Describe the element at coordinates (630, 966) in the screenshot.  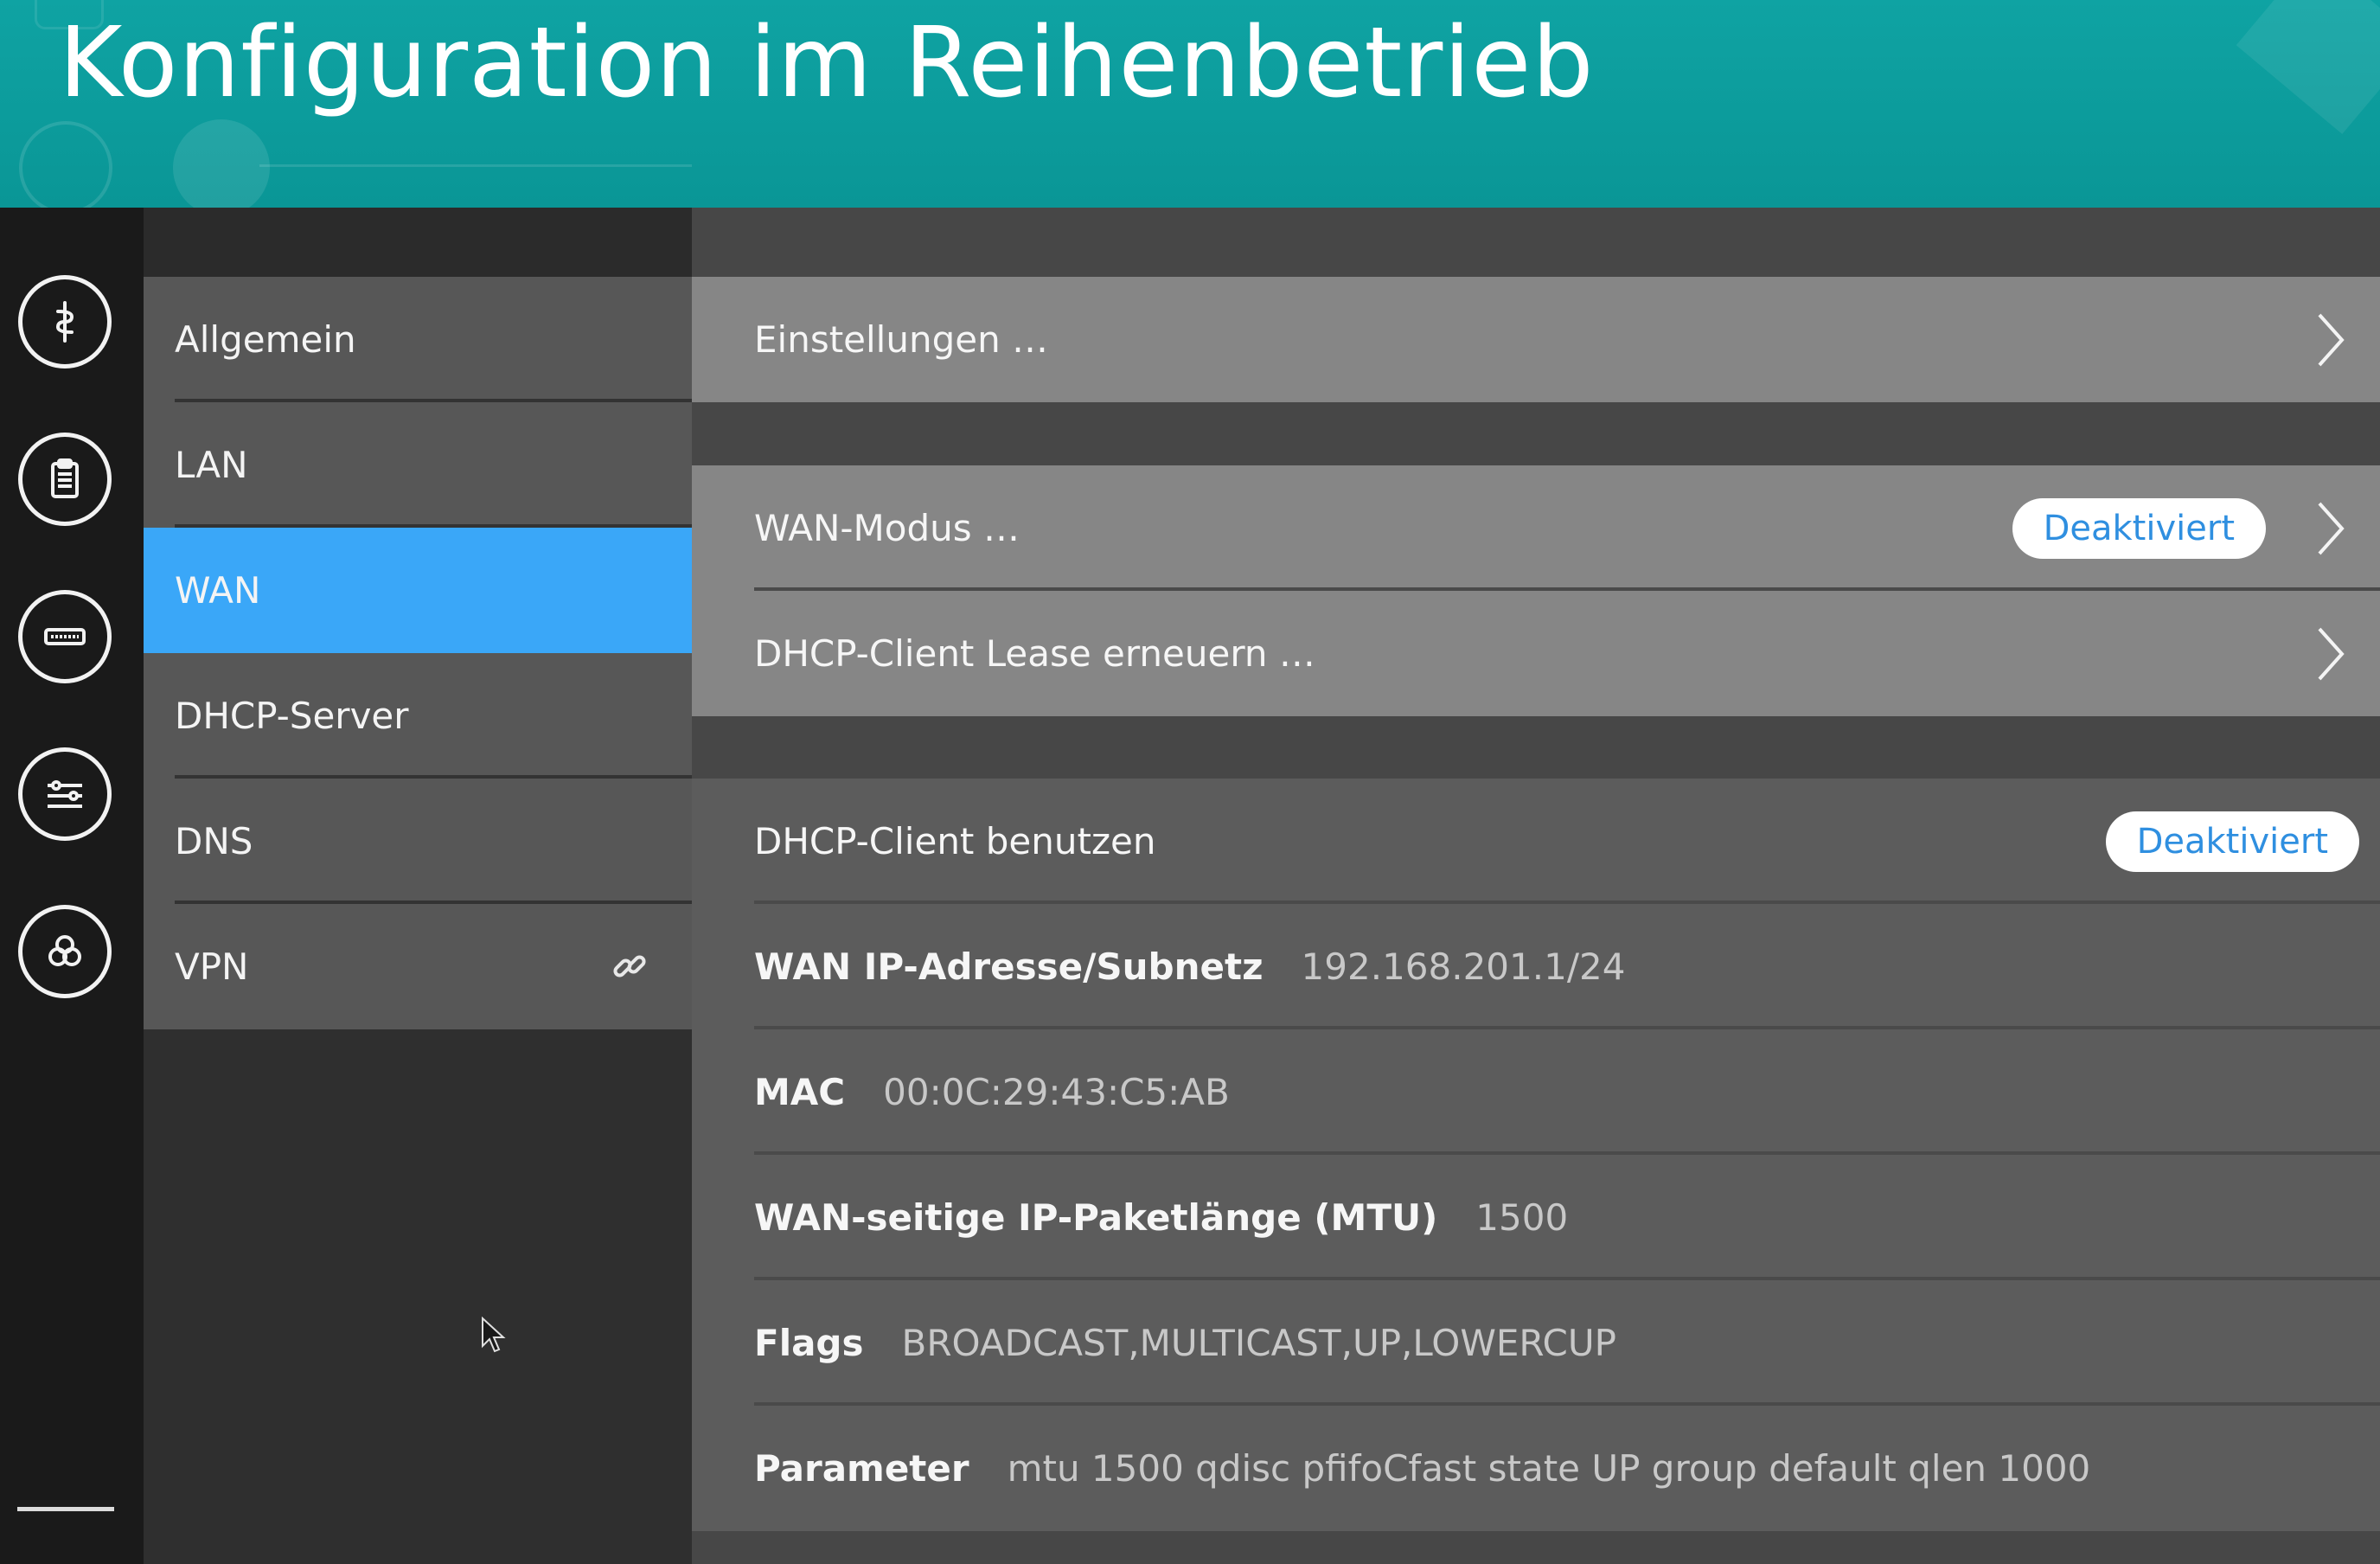
I see `link-icon` at that location.